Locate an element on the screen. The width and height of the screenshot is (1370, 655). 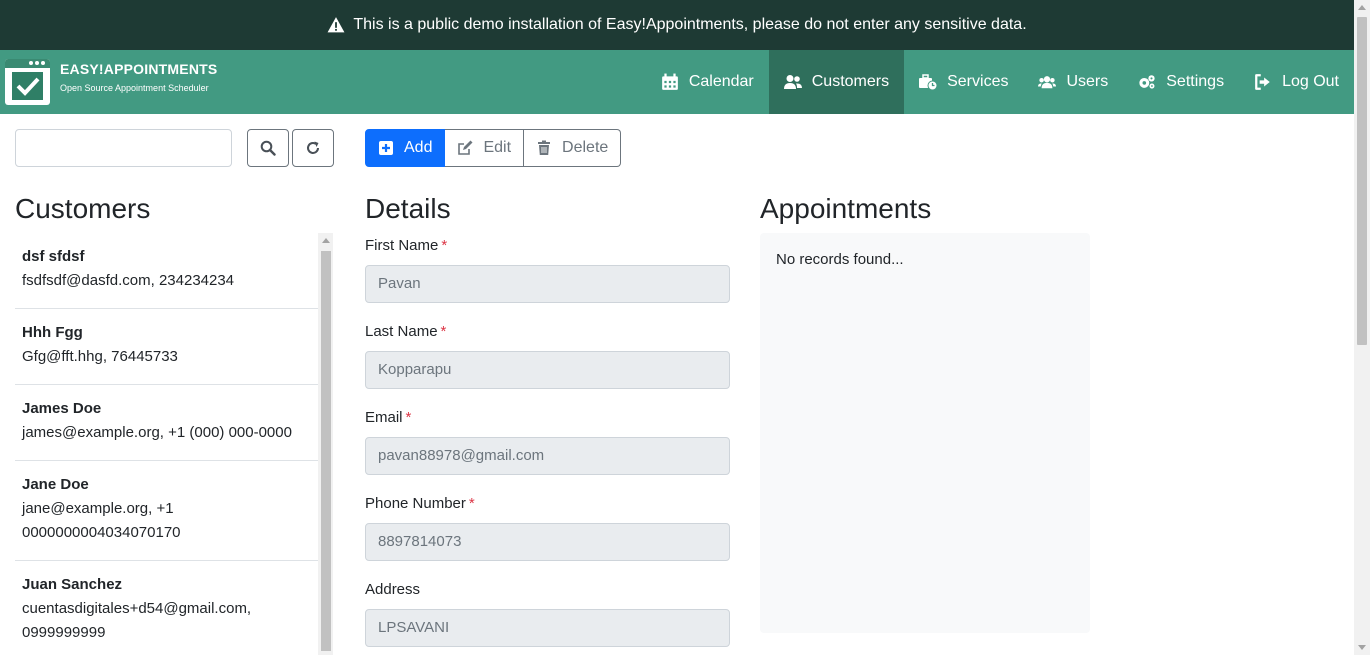
nav-users: Users is located at coordinates (1073, 82).